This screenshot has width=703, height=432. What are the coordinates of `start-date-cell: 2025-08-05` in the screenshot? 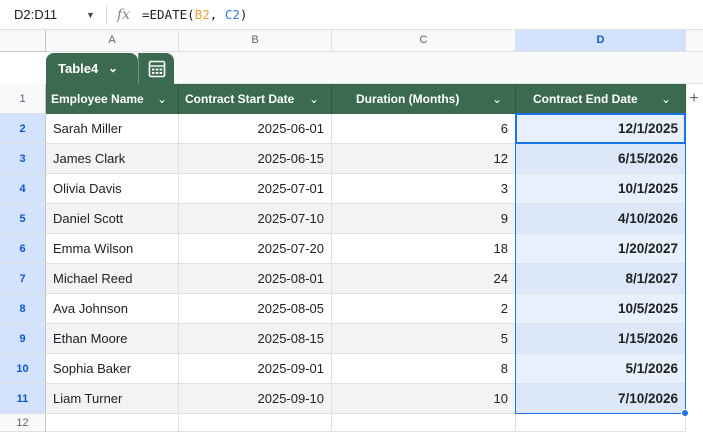 It's located at (255, 309).